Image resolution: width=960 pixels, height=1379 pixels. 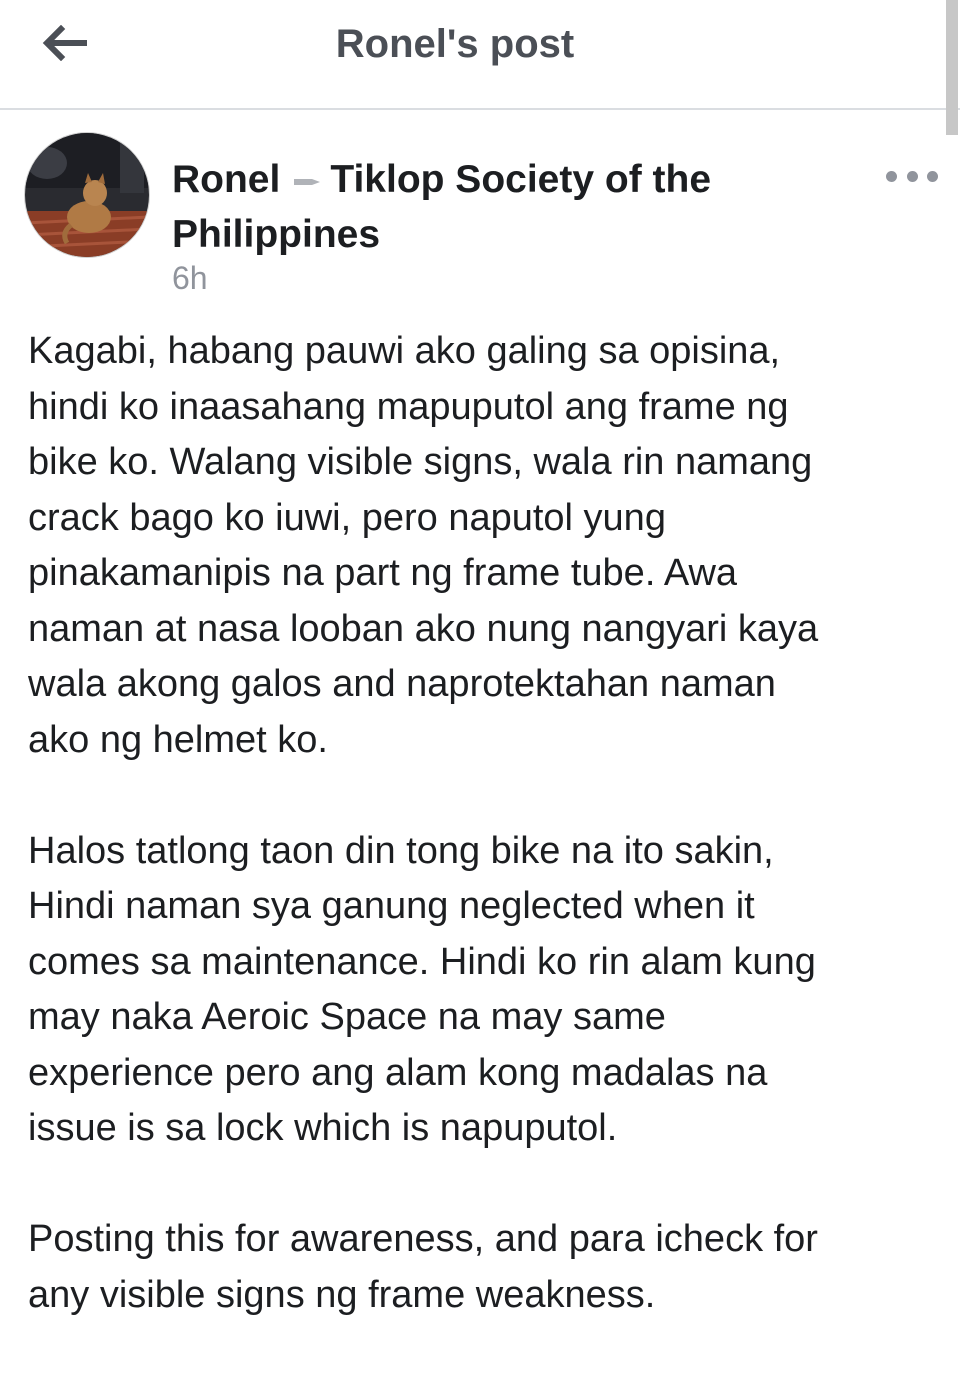 What do you see at coordinates (492, 207) in the screenshot?
I see `post-author-line: Ronel Tiklop Society of the Philippines` at bounding box center [492, 207].